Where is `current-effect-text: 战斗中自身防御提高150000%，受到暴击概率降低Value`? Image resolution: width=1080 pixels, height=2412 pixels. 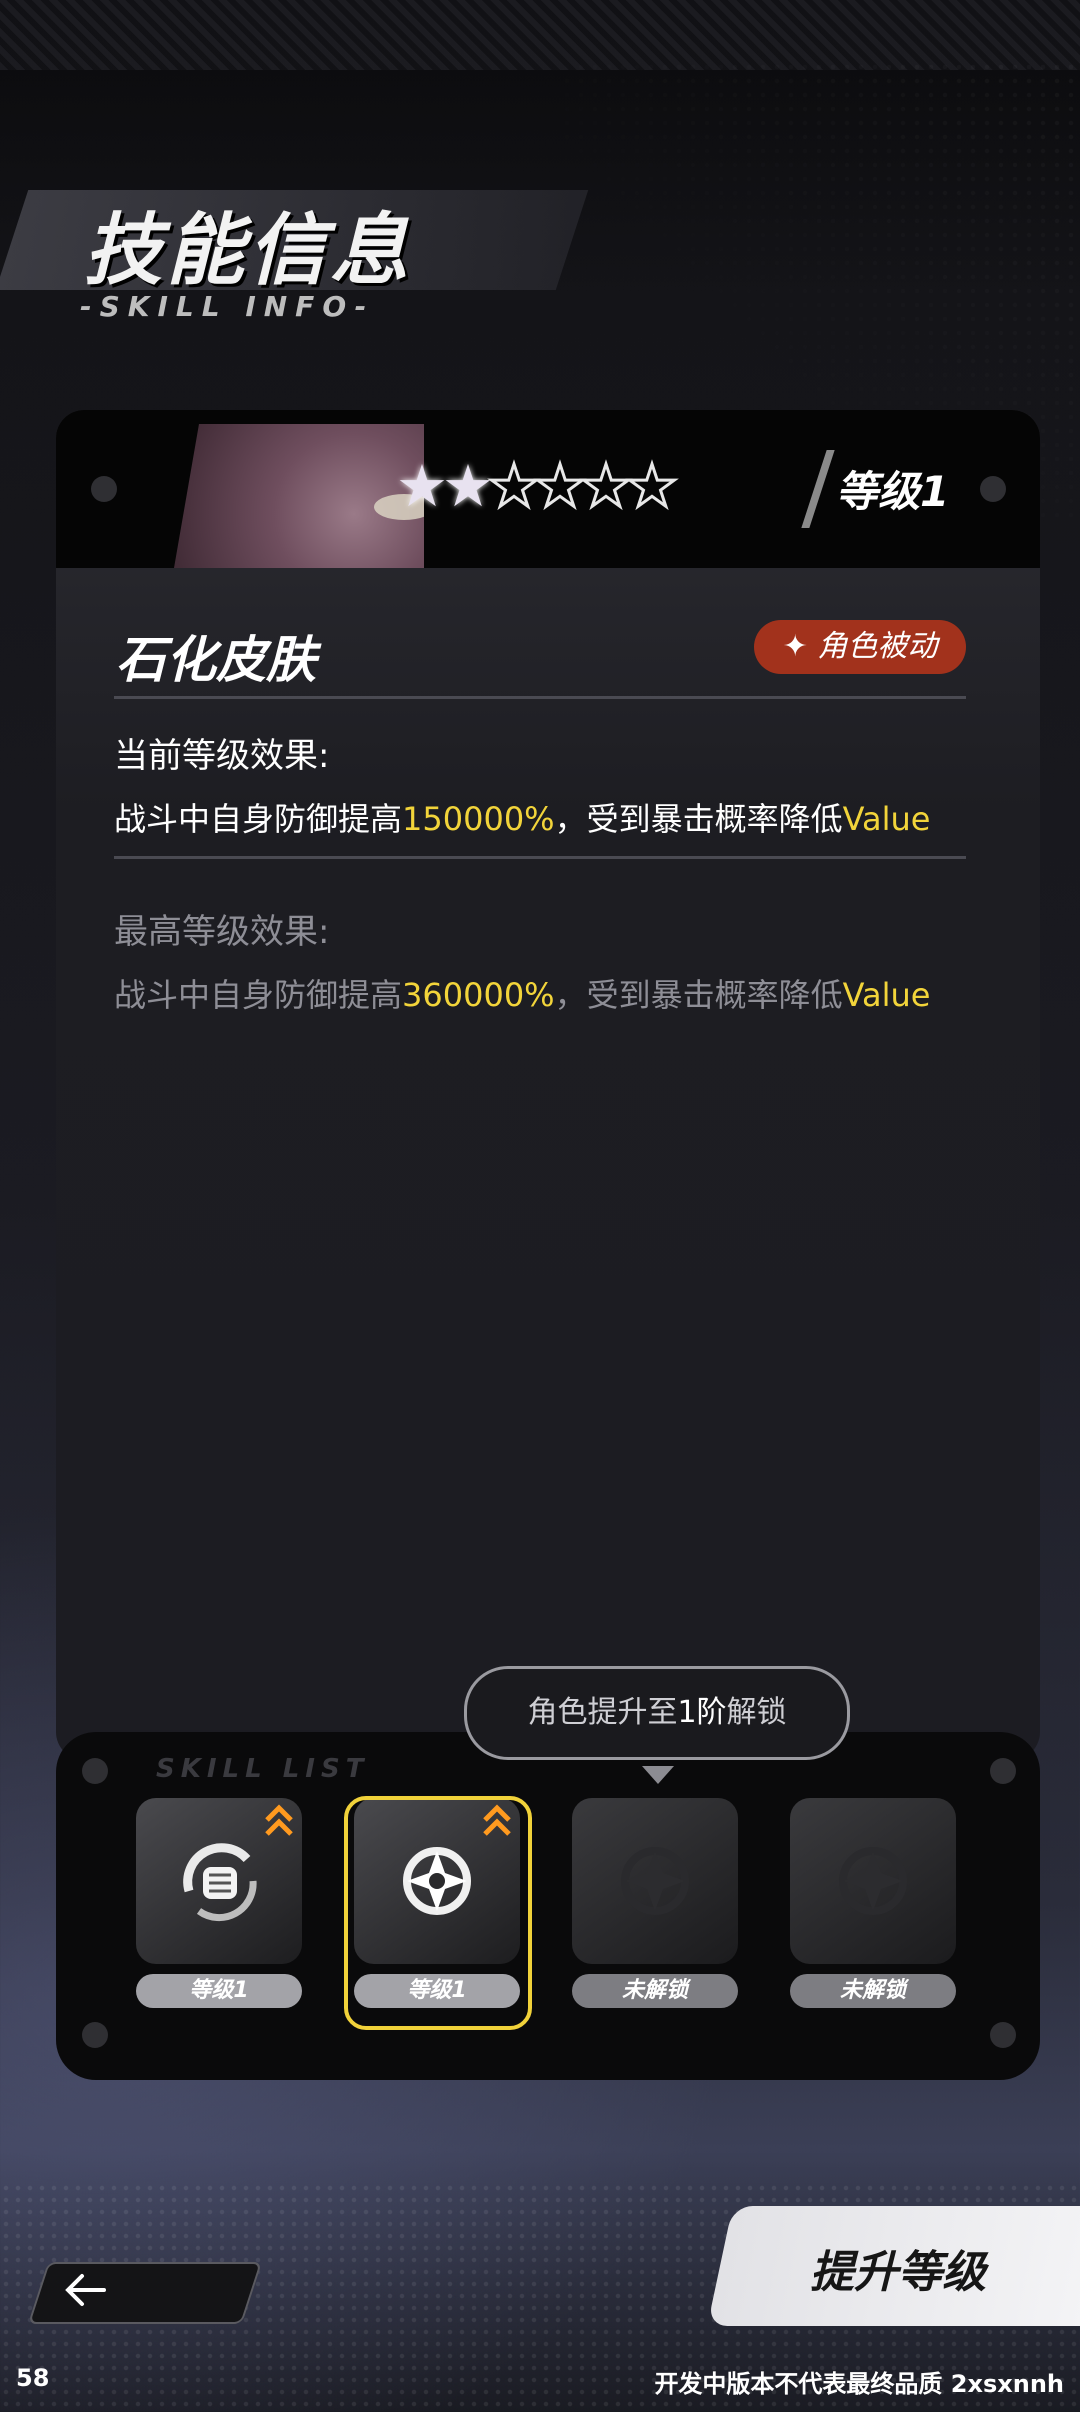
current-effect-text: 战斗中自身防御提高150000%，受到暴击概率降低Value is located at coordinates (522, 817).